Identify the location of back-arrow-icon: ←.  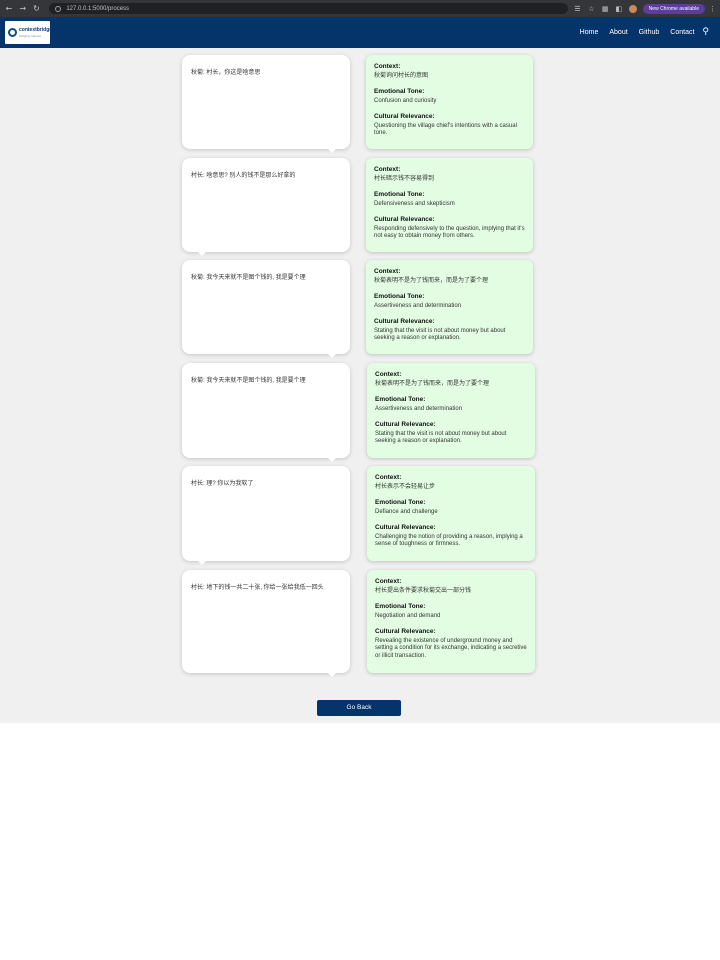
(9, 9).